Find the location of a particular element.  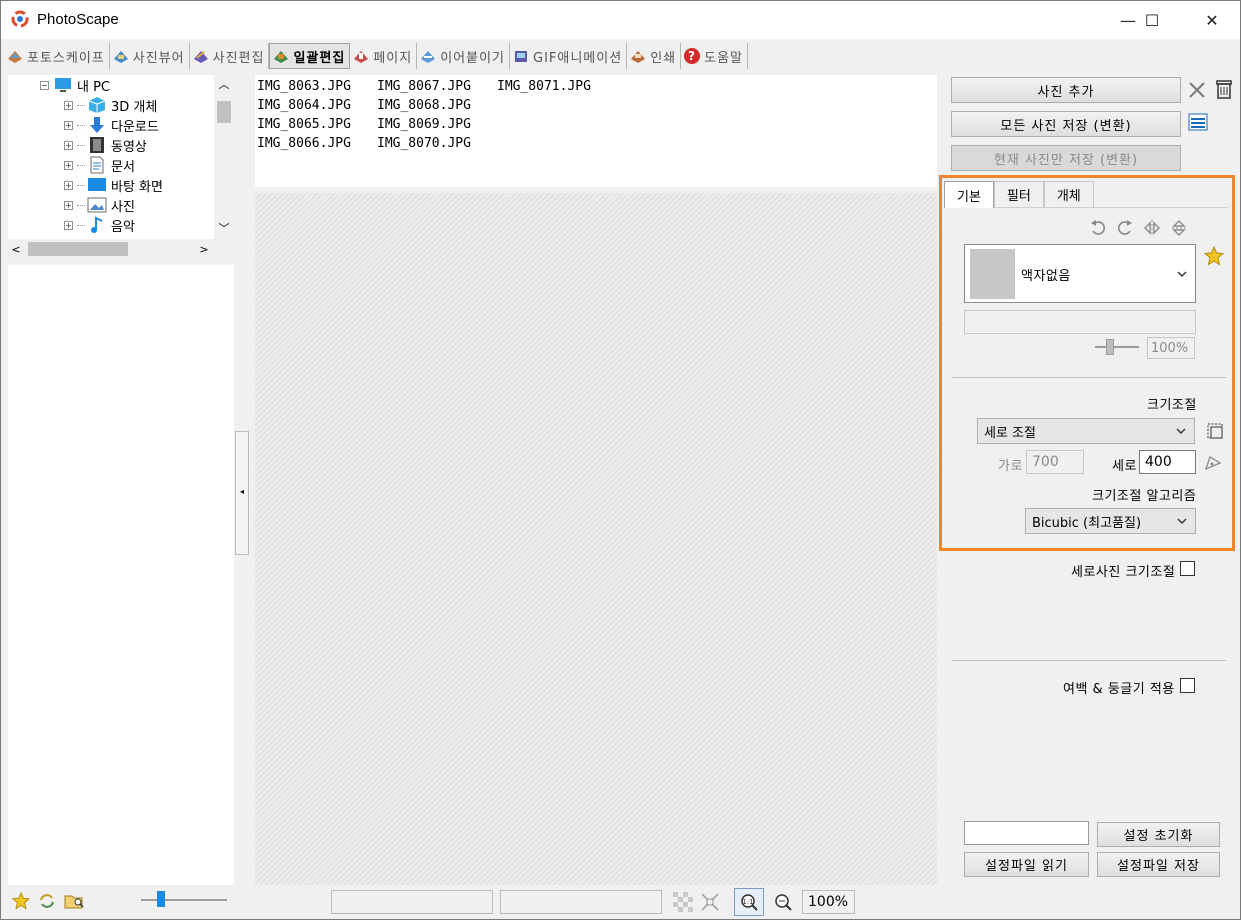

tree-label: 바탕 화면 is located at coordinates (137, 187).